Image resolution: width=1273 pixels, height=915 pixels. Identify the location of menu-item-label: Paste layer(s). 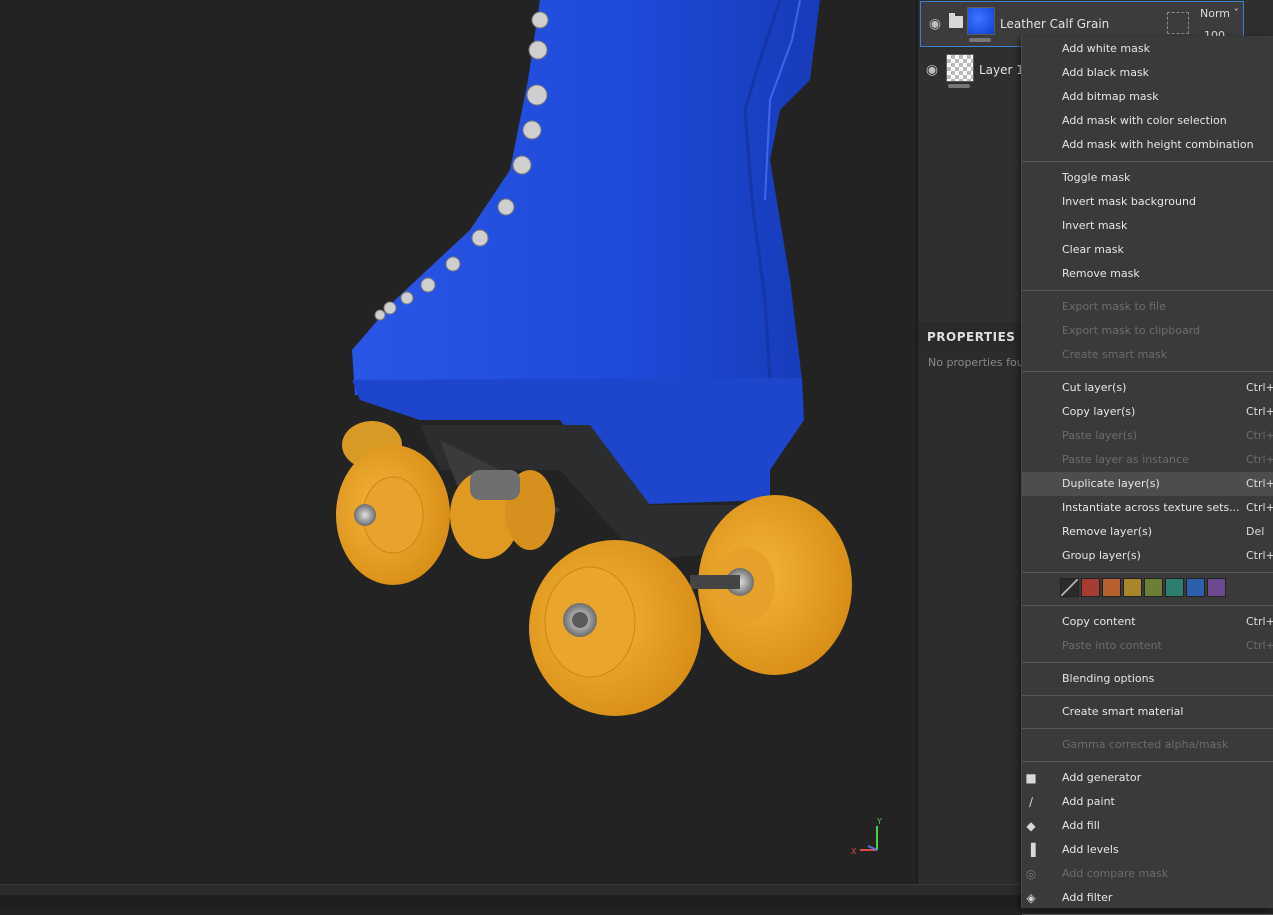
(1100, 435).